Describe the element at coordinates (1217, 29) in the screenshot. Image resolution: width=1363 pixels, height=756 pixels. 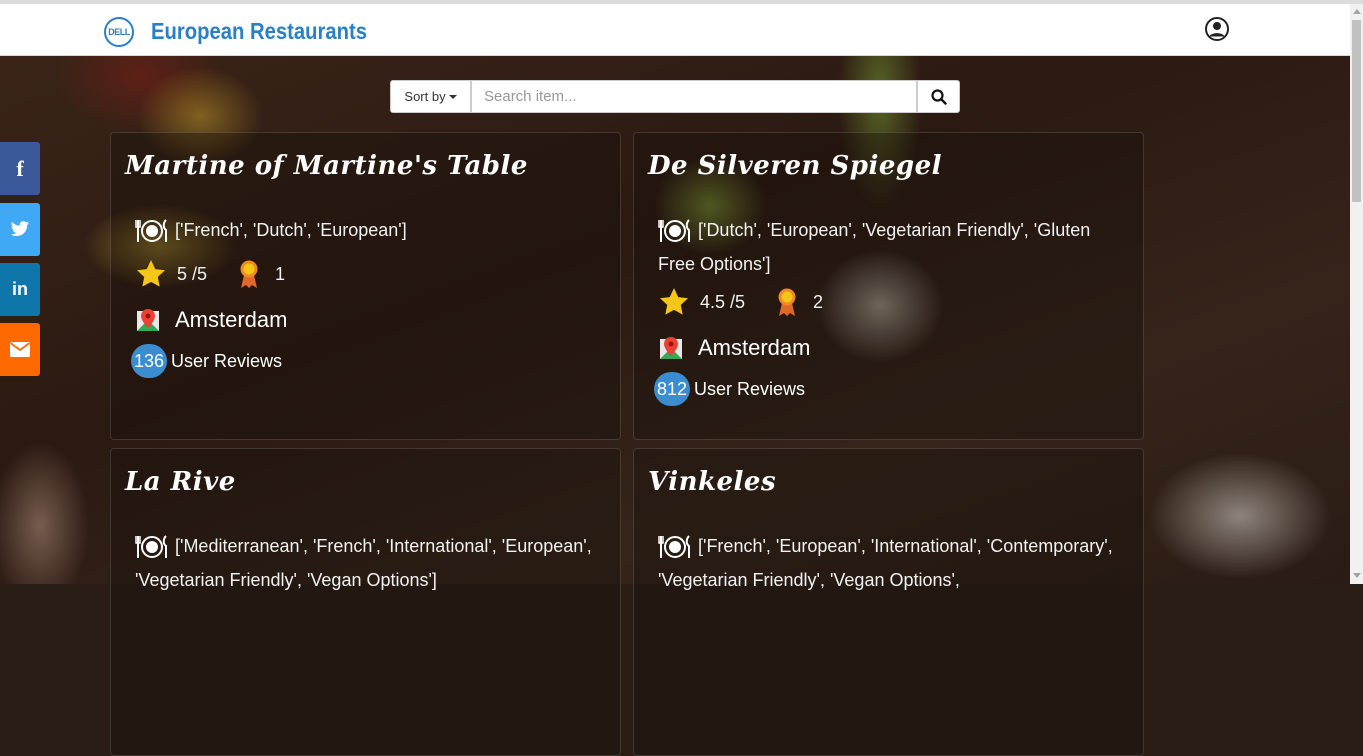
I see `user-circle-icon` at that location.